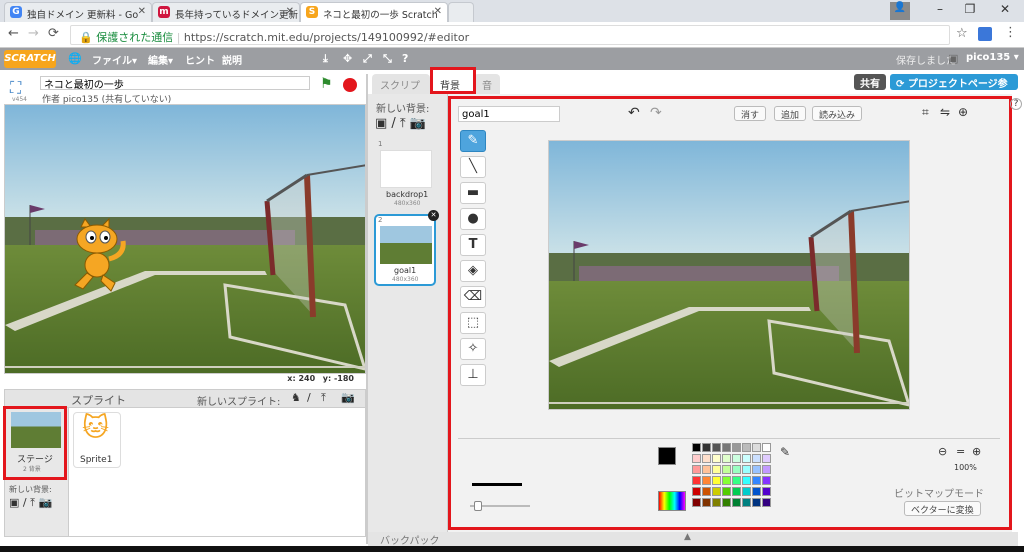  What do you see at coordinates (99, 257) in the screenshot?
I see `cat-sprite` at bounding box center [99, 257].